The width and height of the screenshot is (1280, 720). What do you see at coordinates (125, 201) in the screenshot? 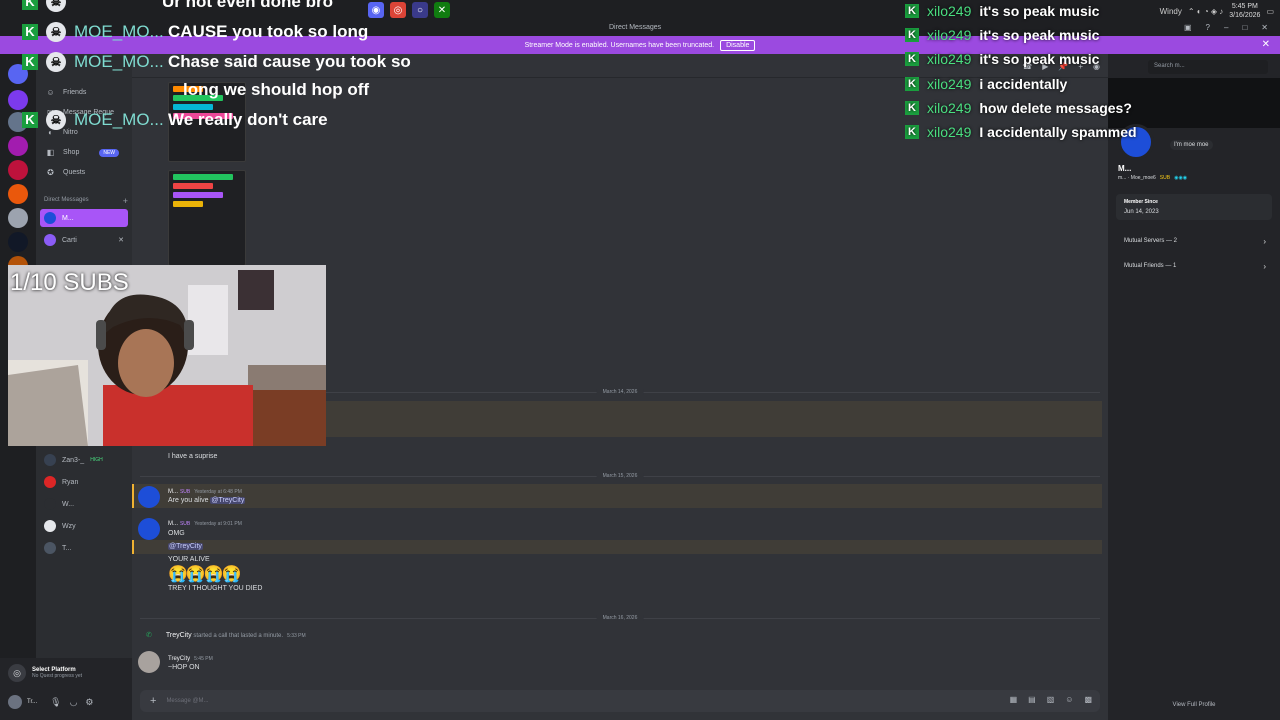
I see `add-dm-icon: +` at bounding box center [125, 201].